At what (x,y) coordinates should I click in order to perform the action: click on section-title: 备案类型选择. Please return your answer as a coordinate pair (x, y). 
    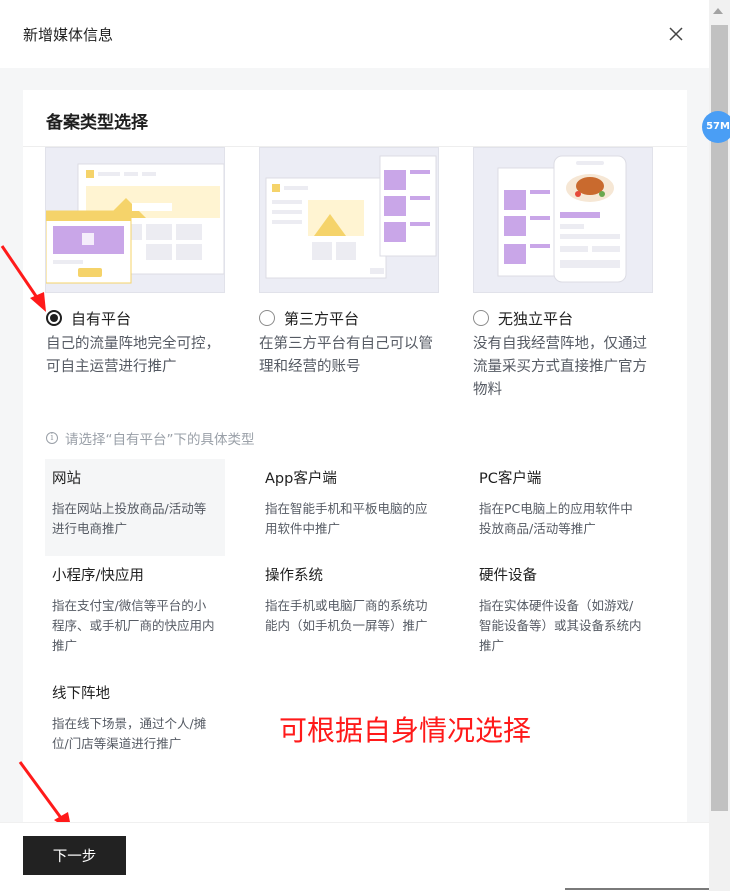
    Looking at the image, I should click on (97, 123).